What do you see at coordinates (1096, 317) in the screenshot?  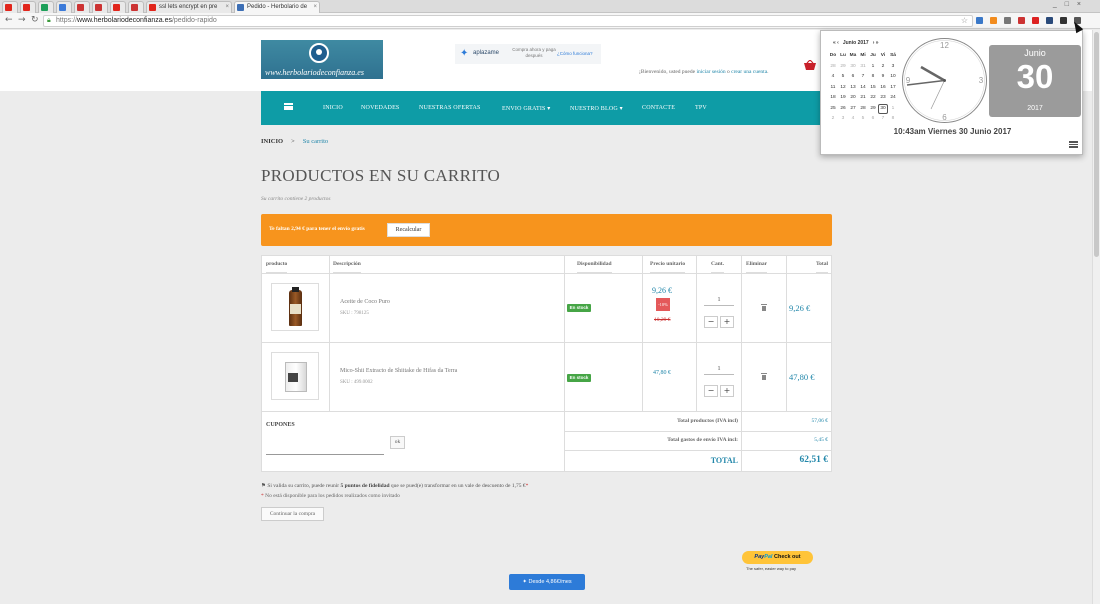 I see `page-scrollbar` at bounding box center [1096, 317].